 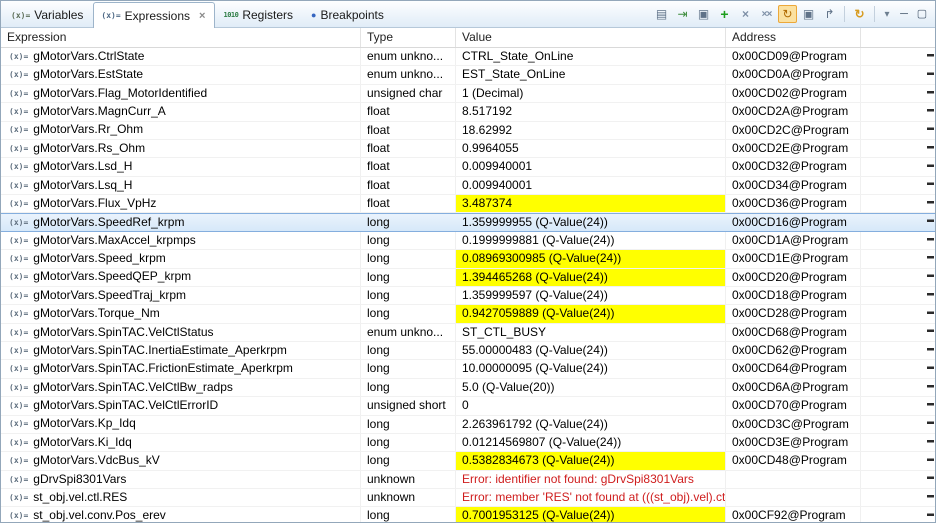 I want to click on remove-all-expressions-icon: ××, so click(x=766, y=14).